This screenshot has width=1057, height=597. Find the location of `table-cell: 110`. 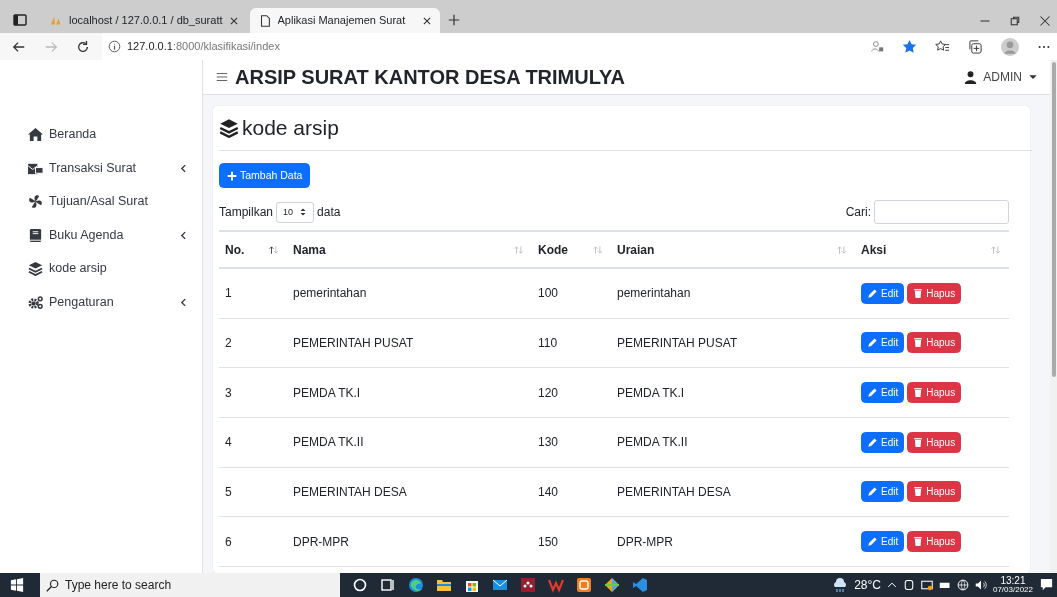

table-cell: 110 is located at coordinates (548, 342).